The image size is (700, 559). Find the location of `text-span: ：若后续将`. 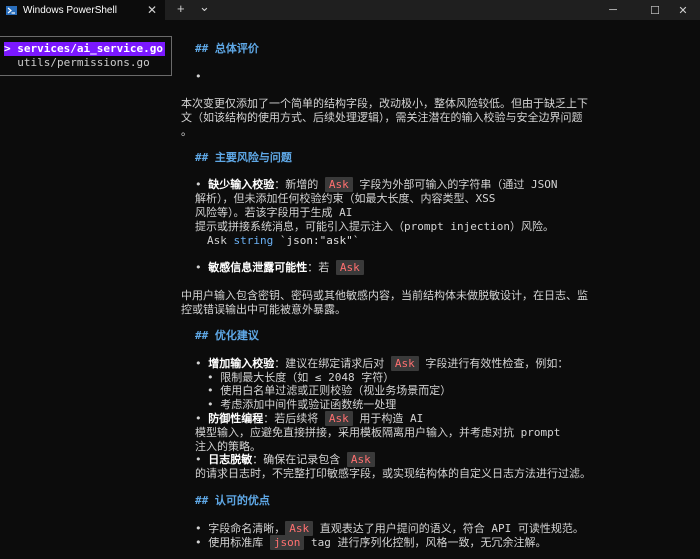

text-span: ：若后续将 is located at coordinates (294, 418).